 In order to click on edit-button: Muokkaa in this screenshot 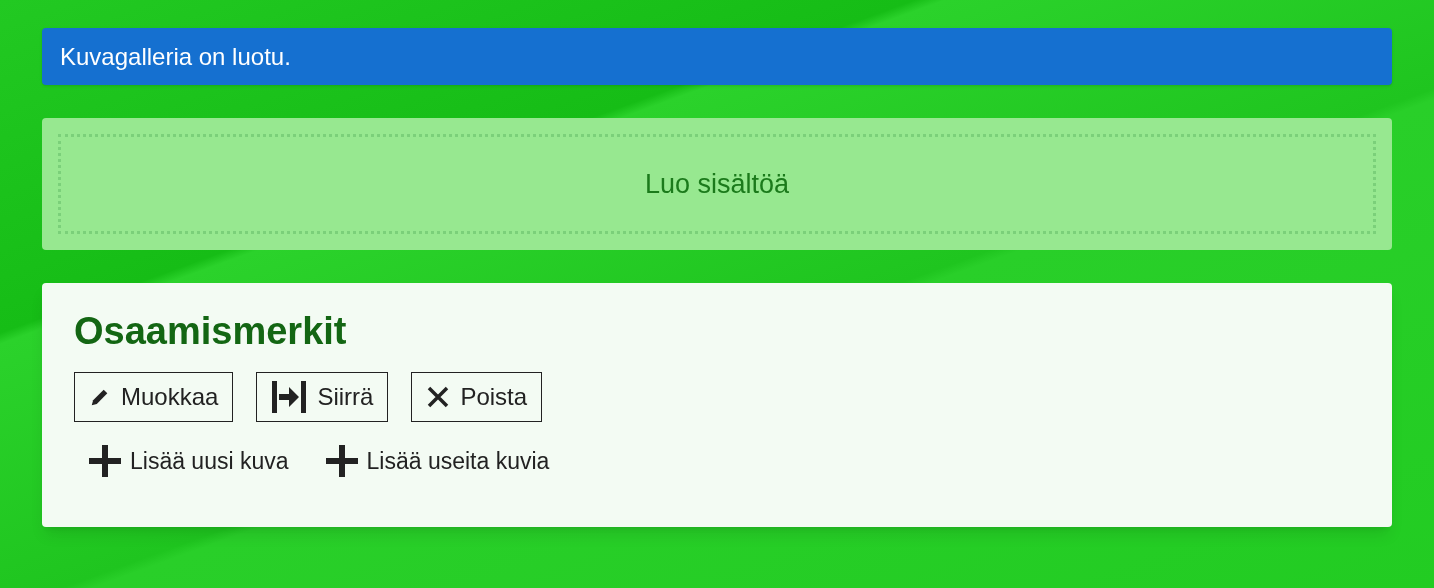, I will do `click(154, 397)`.